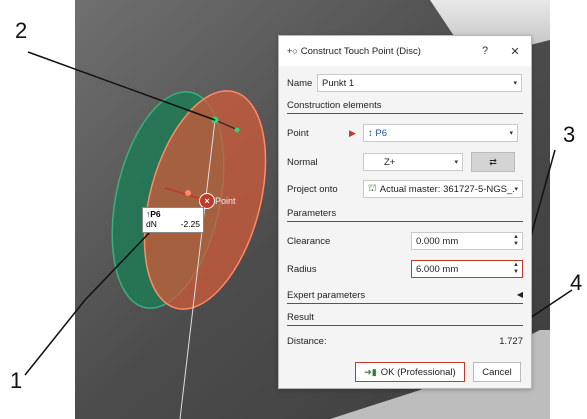  Describe the element at coordinates (576, 282) in the screenshot. I see `callout-4: 4` at that location.